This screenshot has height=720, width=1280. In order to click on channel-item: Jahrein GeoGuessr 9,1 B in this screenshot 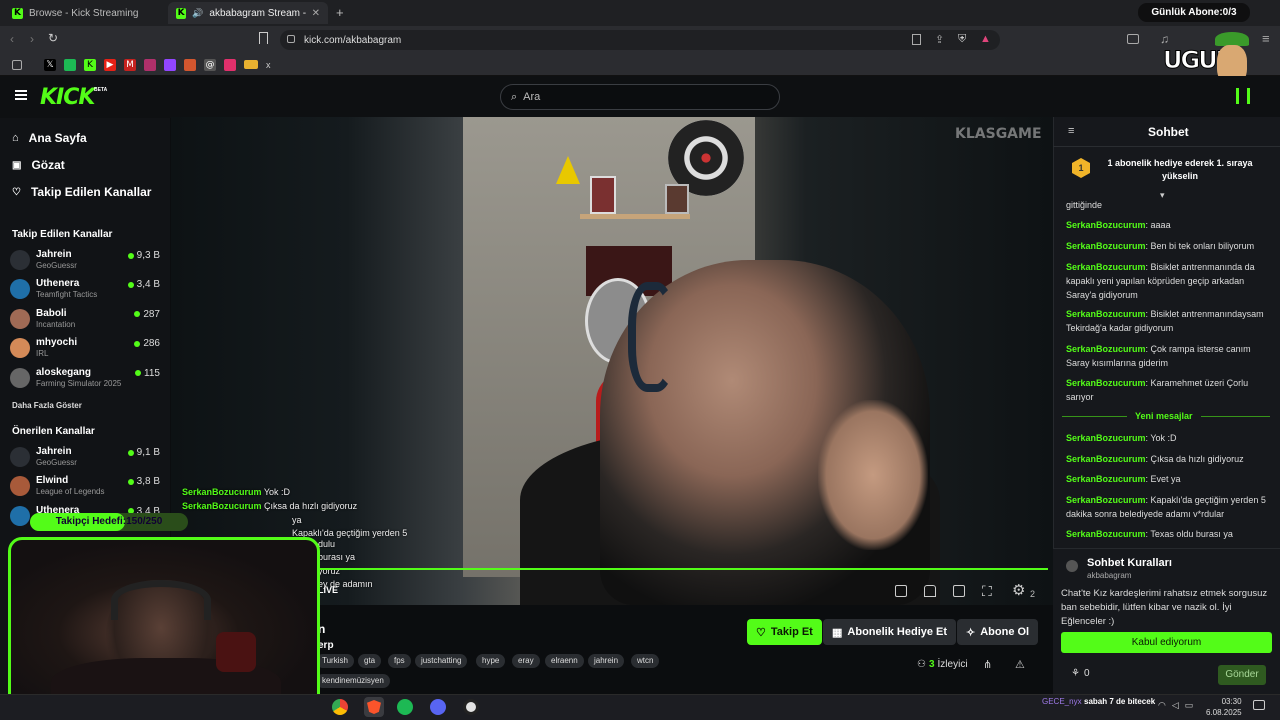, I will do `click(85, 459)`.